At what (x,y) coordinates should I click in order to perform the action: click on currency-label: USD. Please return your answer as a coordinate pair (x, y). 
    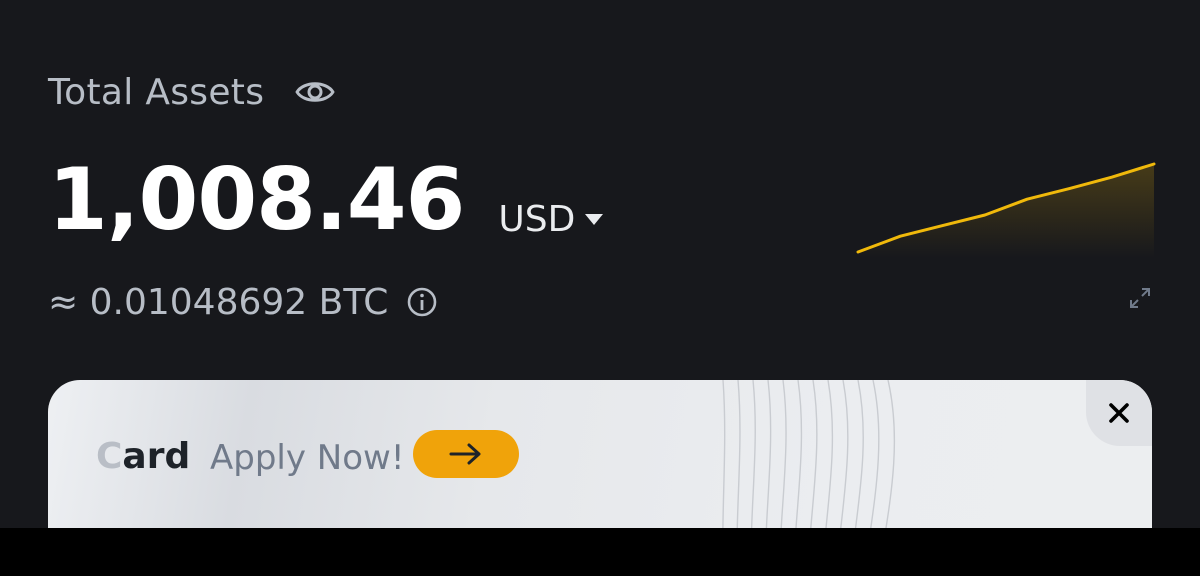
    Looking at the image, I should click on (537, 219).